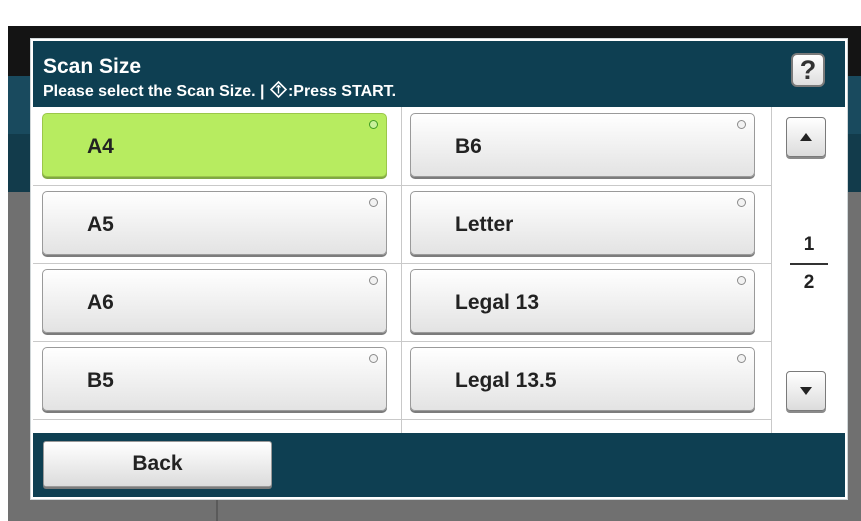 This screenshot has height=521, width=861. I want to click on instruction-text: Please select the Scan Size. |, so click(156, 91).